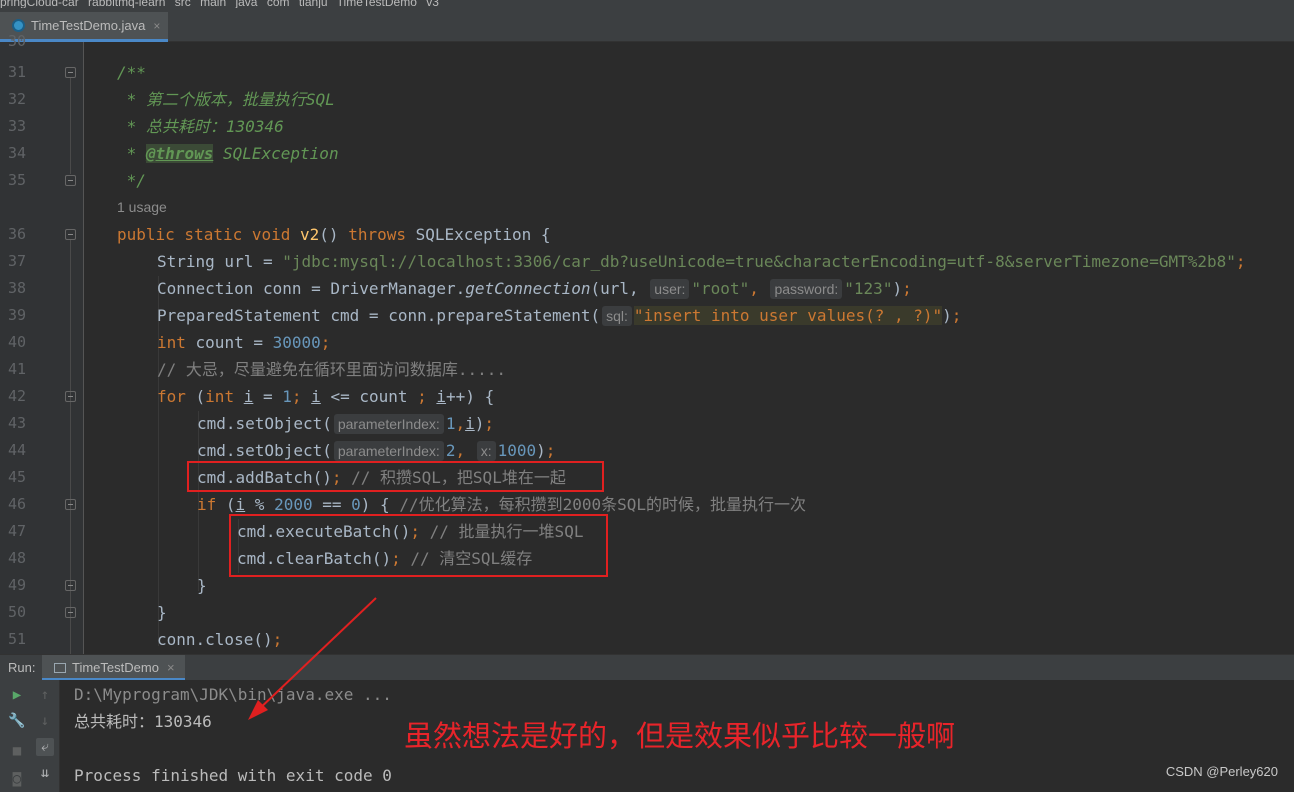  Describe the element at coordinates (312, 658) in the screenshot. I see `annotation-arrow` at that location.